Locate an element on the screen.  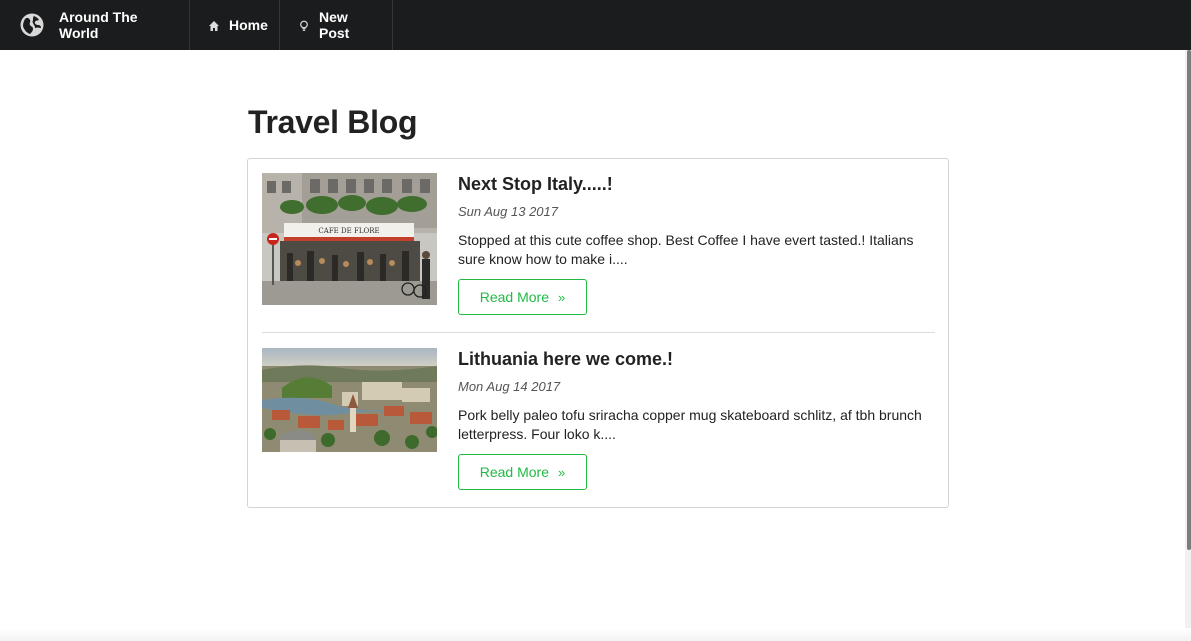
nav-home-label: Home is located at coordinates (248, 25).